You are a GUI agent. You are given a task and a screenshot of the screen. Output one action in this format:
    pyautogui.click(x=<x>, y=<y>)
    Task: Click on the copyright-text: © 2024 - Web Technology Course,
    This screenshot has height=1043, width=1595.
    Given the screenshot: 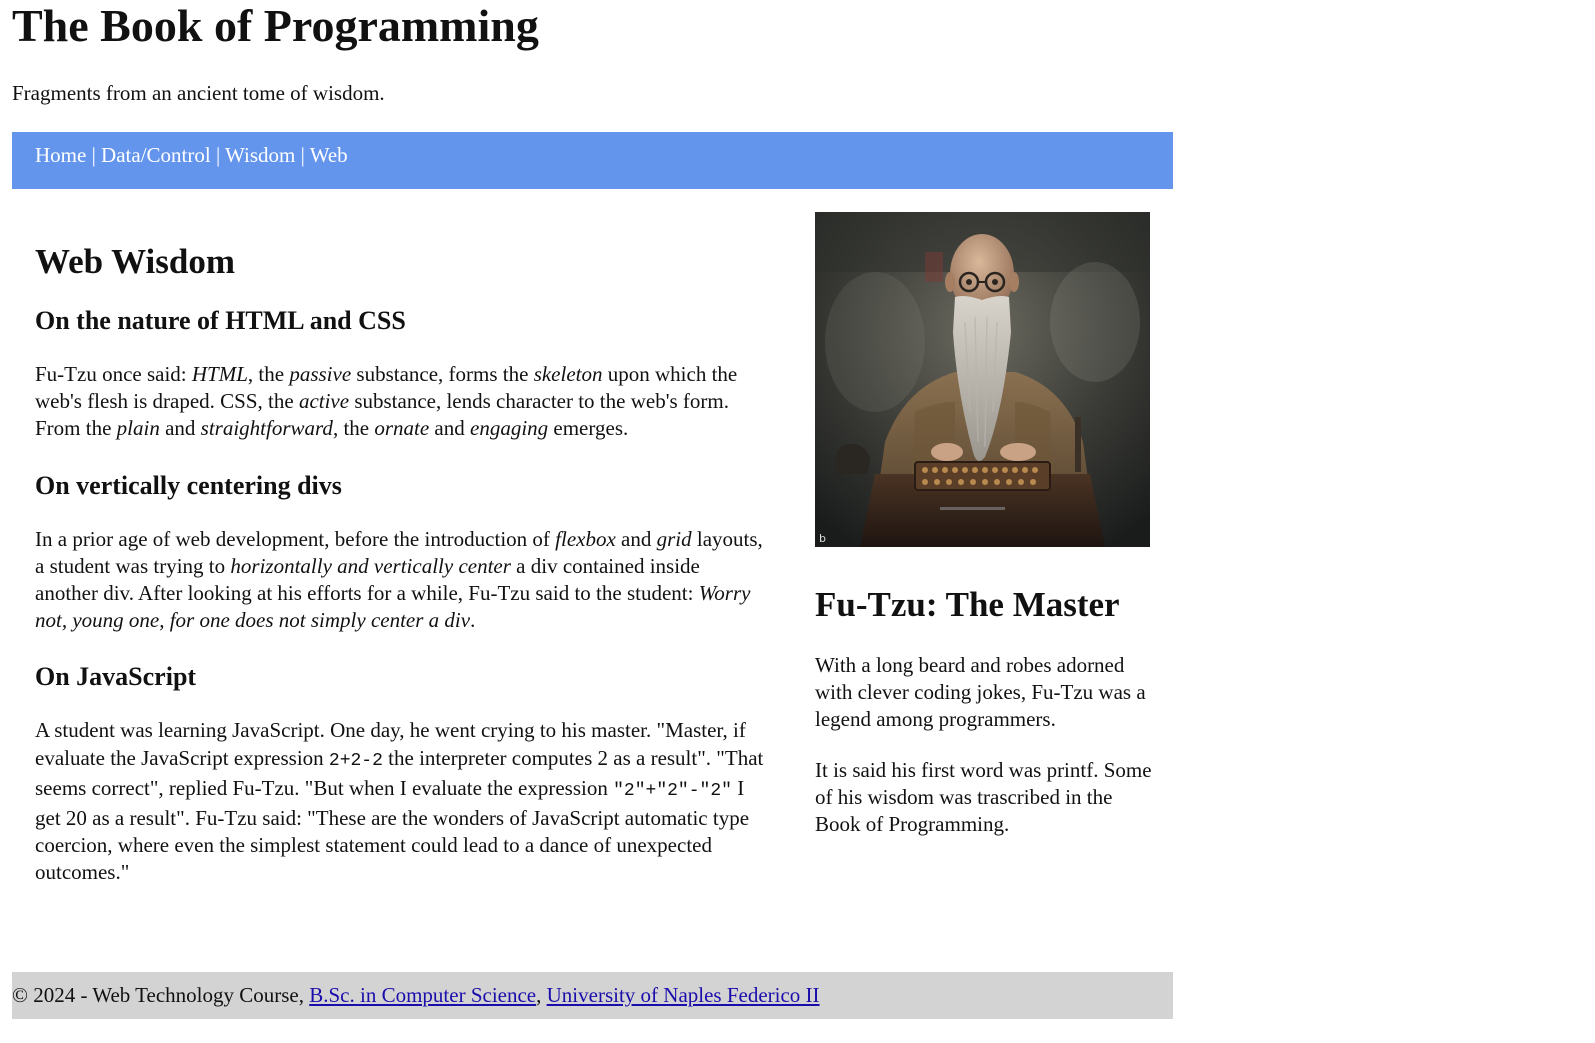 What is the action you would take?
    pyautogui.click(x=161, y=995)
    